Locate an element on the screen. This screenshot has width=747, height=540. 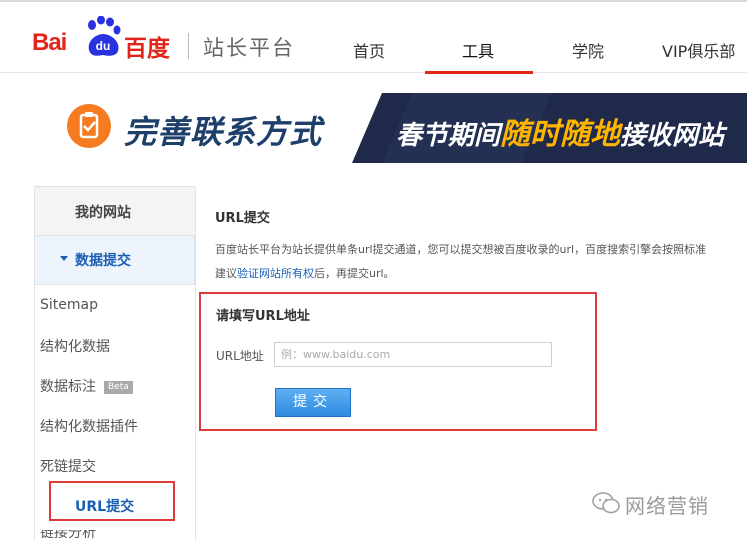
clipboard-check-icon is located at coordinates (89, 126).